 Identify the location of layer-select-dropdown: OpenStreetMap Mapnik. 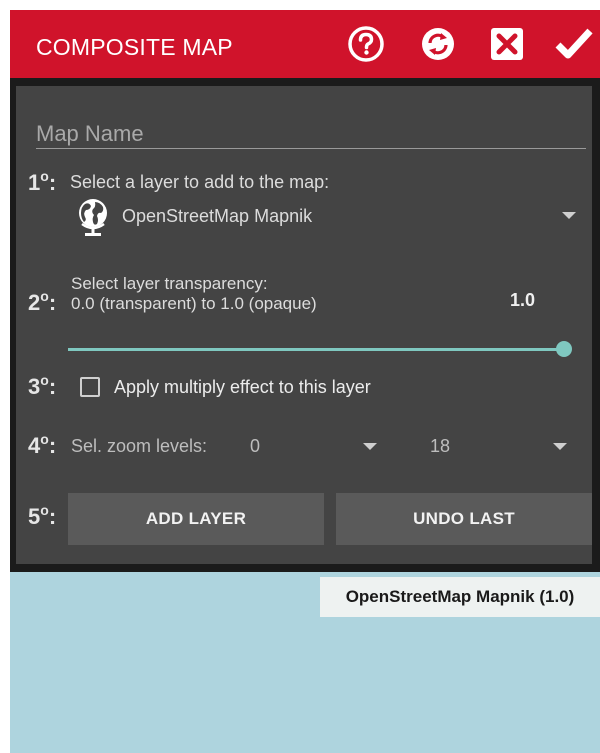
(326, 215).